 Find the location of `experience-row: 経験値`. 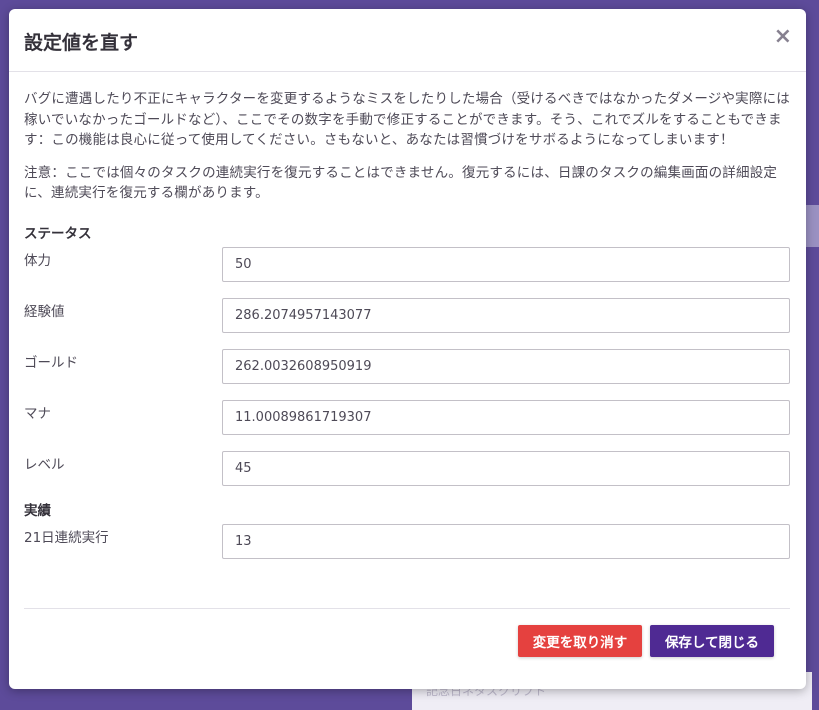

experience-row: 経験値 is located at coordinates (407, 318).